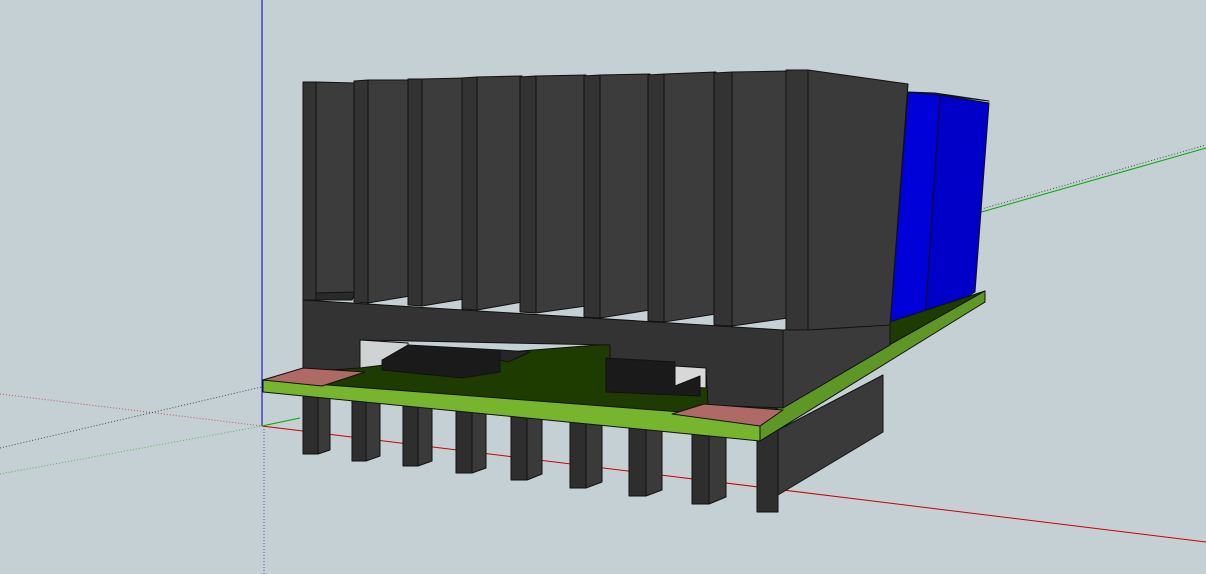  I want to click on lower-fin-1-side, so click(324, 423).